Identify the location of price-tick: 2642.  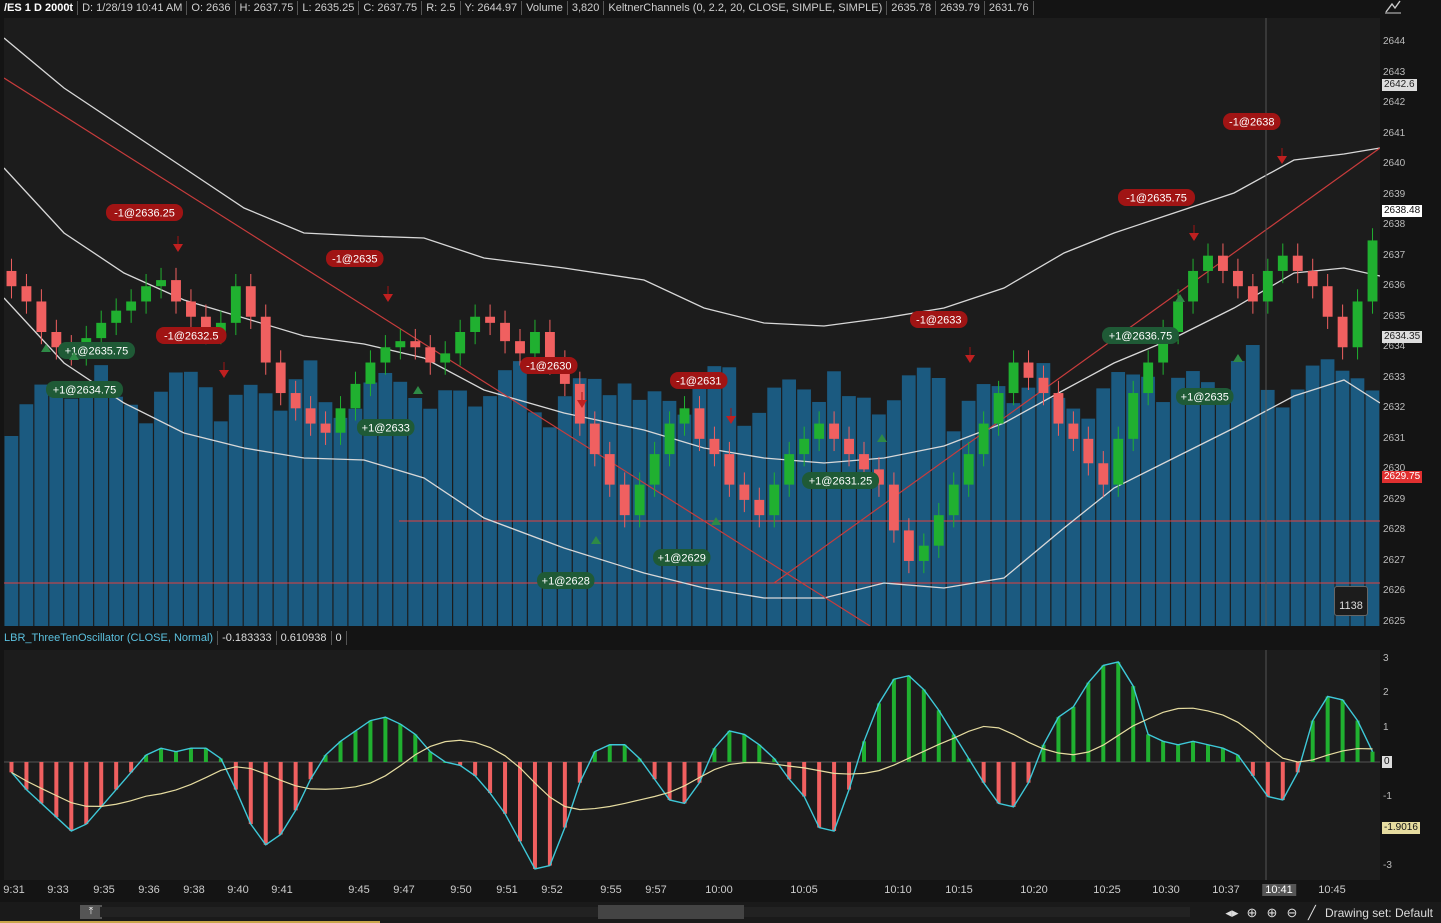
(1394, 103).